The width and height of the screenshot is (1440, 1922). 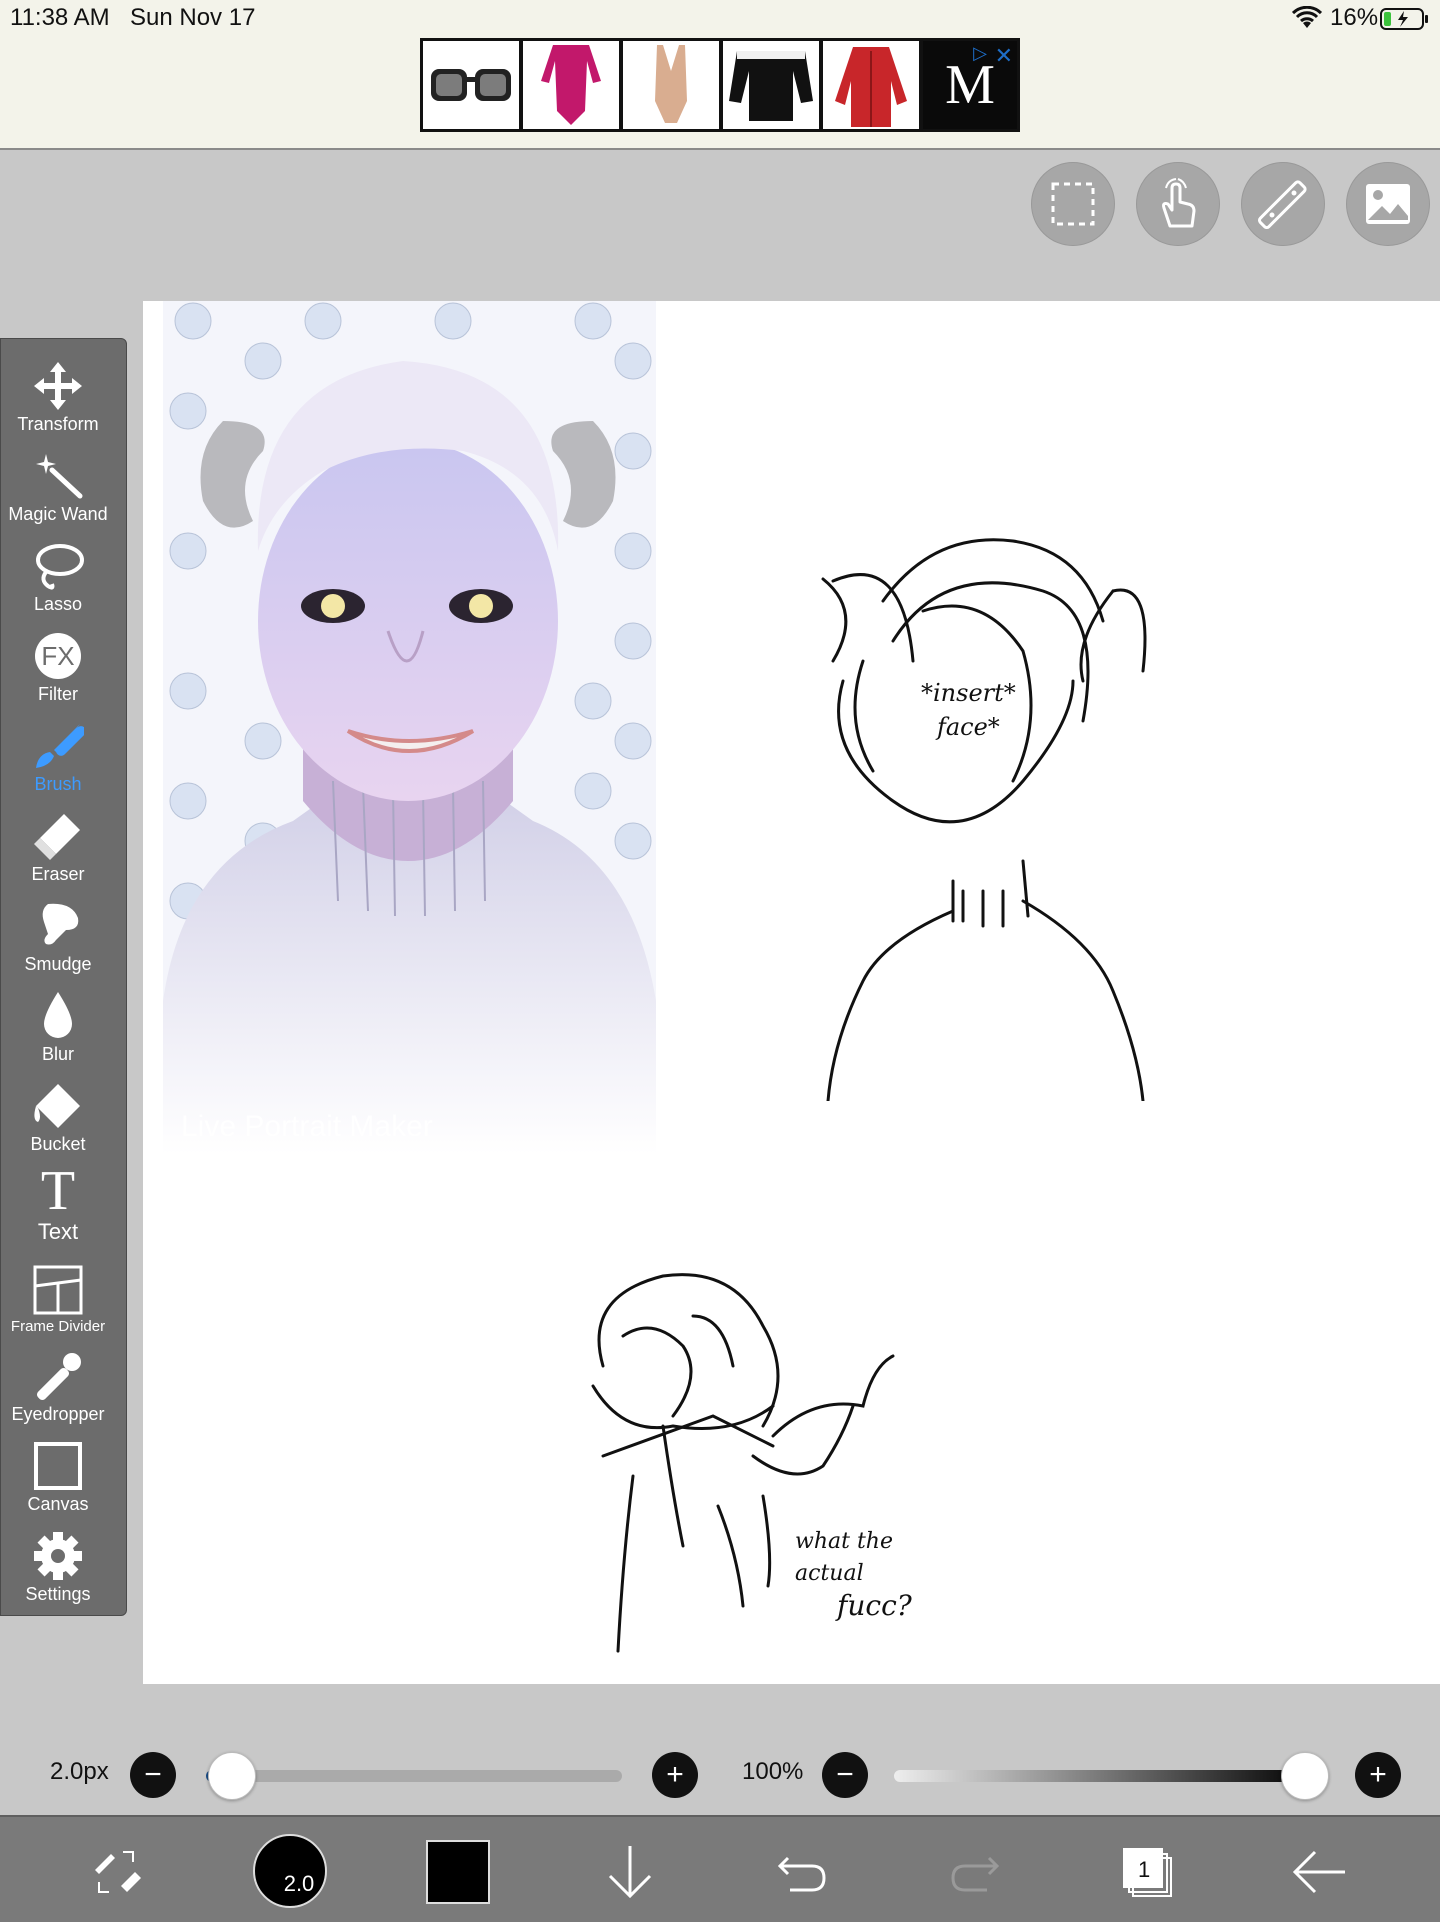 What do you see at coordinates (57, 1054) in the screenshot?
I see `tool-blur-label: Blur` at bounding box center [57, 1054].